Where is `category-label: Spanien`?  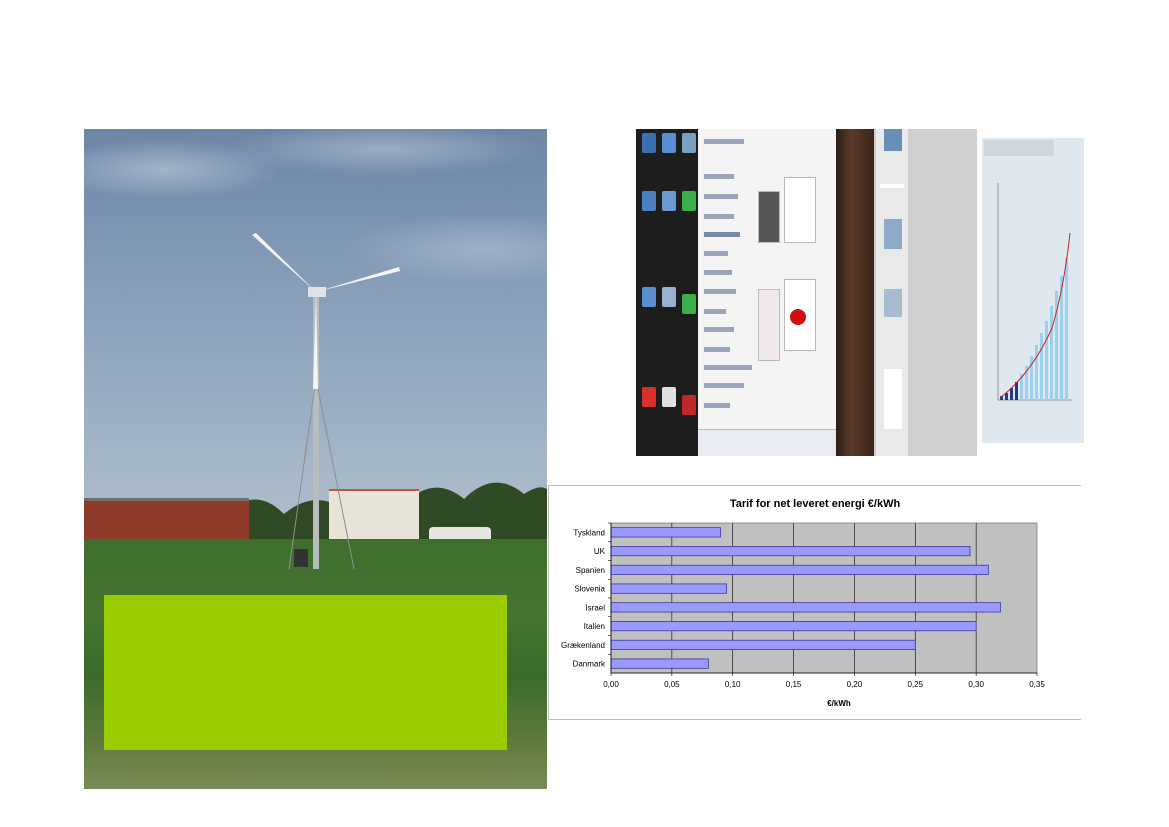
category-label: Spanien is located at coordinates (590, 570).